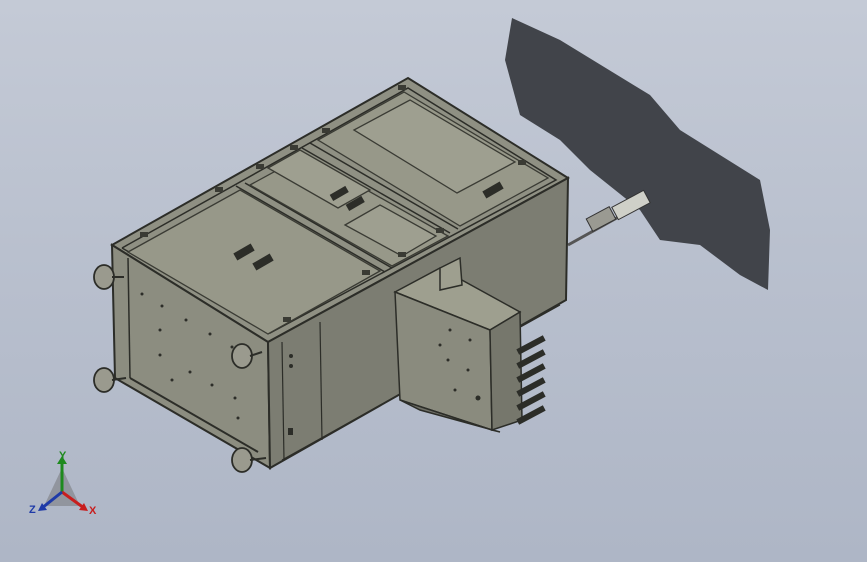  Describe the element at coordinates (32, 510) in the screenshot. I see `z-axis-label: Z` at that location.